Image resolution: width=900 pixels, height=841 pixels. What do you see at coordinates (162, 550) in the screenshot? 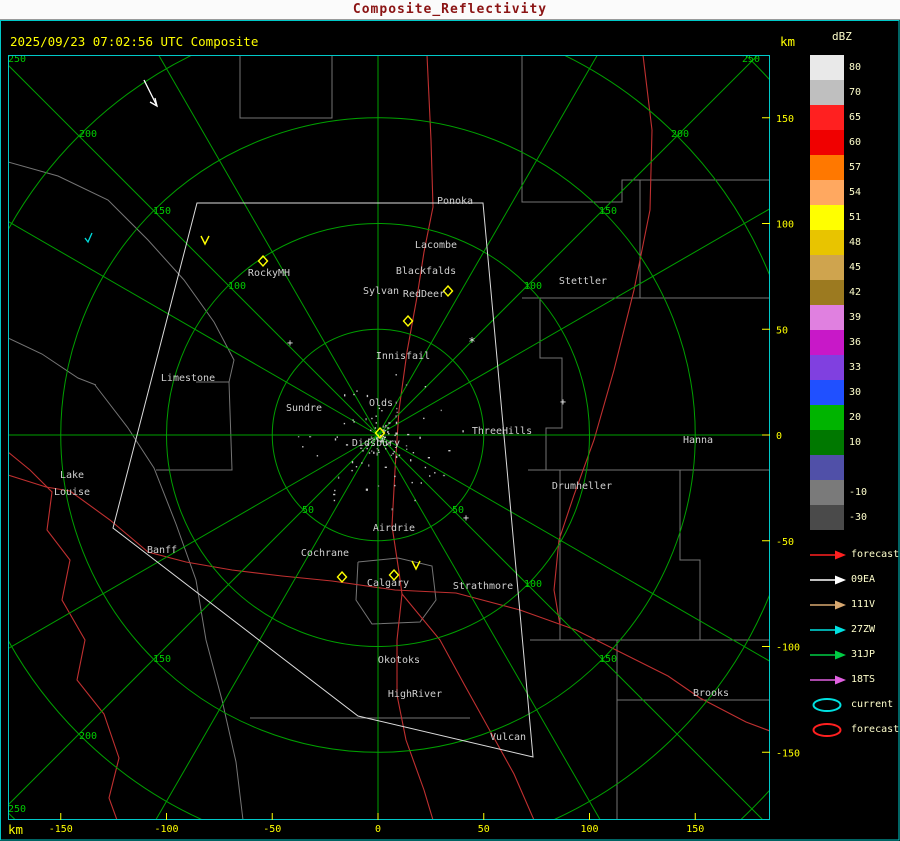
I see `city-label: Banff` at bounding box center [162, 550].